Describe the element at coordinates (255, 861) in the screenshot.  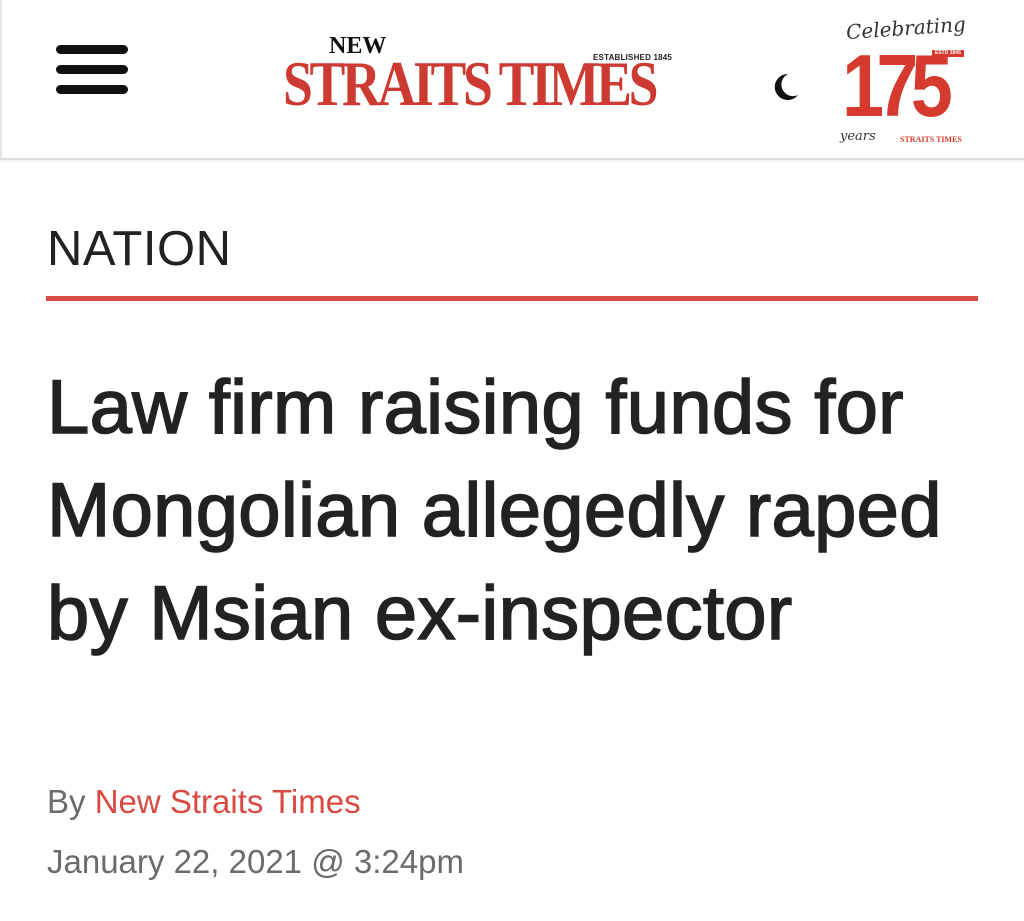
I see `publish-date: January 22, 2021 @ 3:24pm` at that location.